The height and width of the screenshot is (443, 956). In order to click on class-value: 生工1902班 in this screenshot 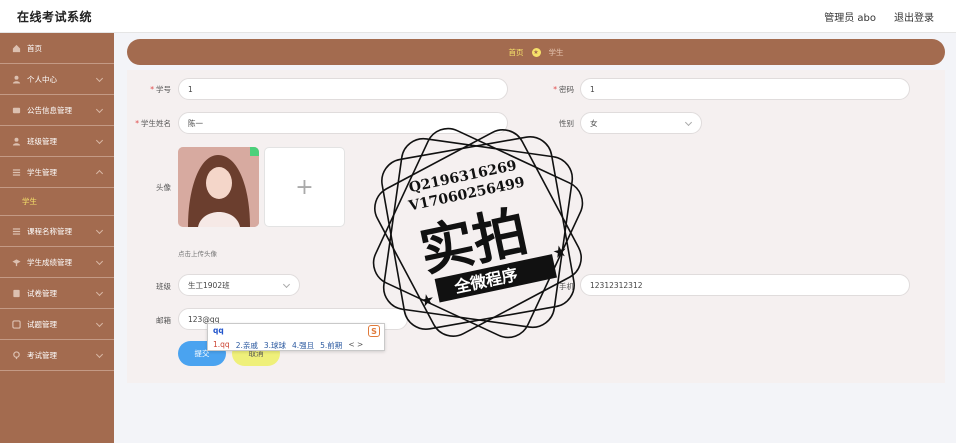, I will do `click(209, 285)`.